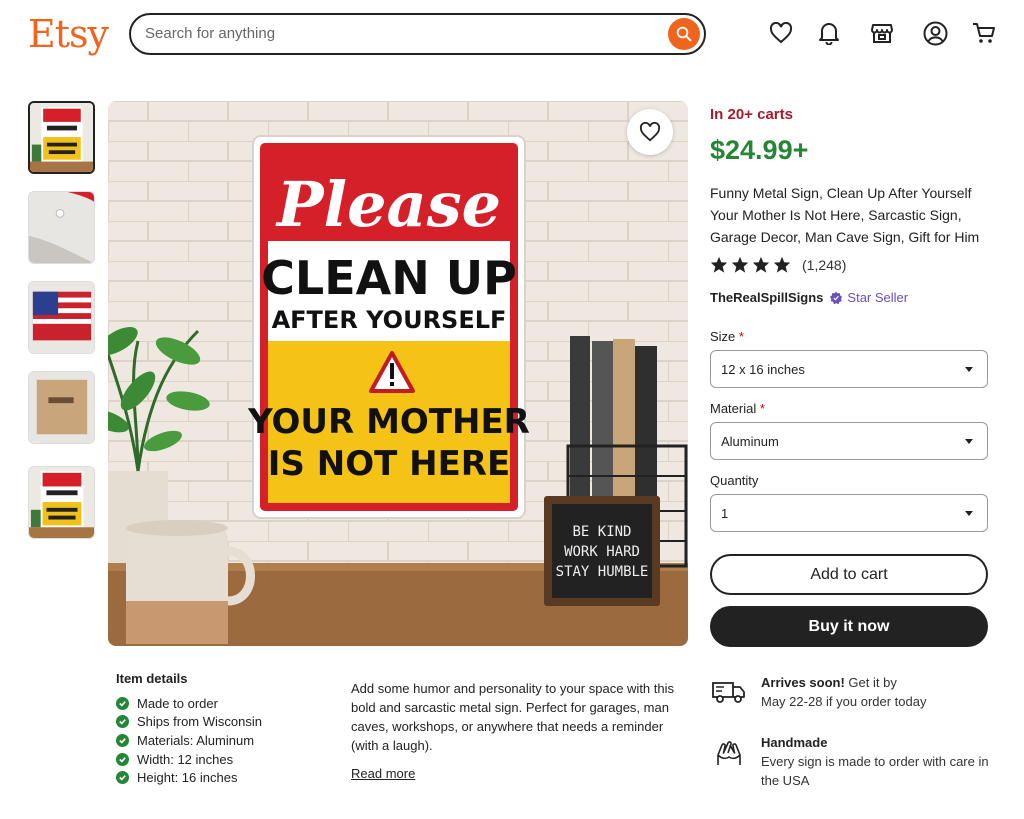 This screenshot has width=1024, height=819. What do you see at coordinates (849, 626) in the screenshot?
I see `buy-now-button: Buy it now` at bounding box center [849, 626].